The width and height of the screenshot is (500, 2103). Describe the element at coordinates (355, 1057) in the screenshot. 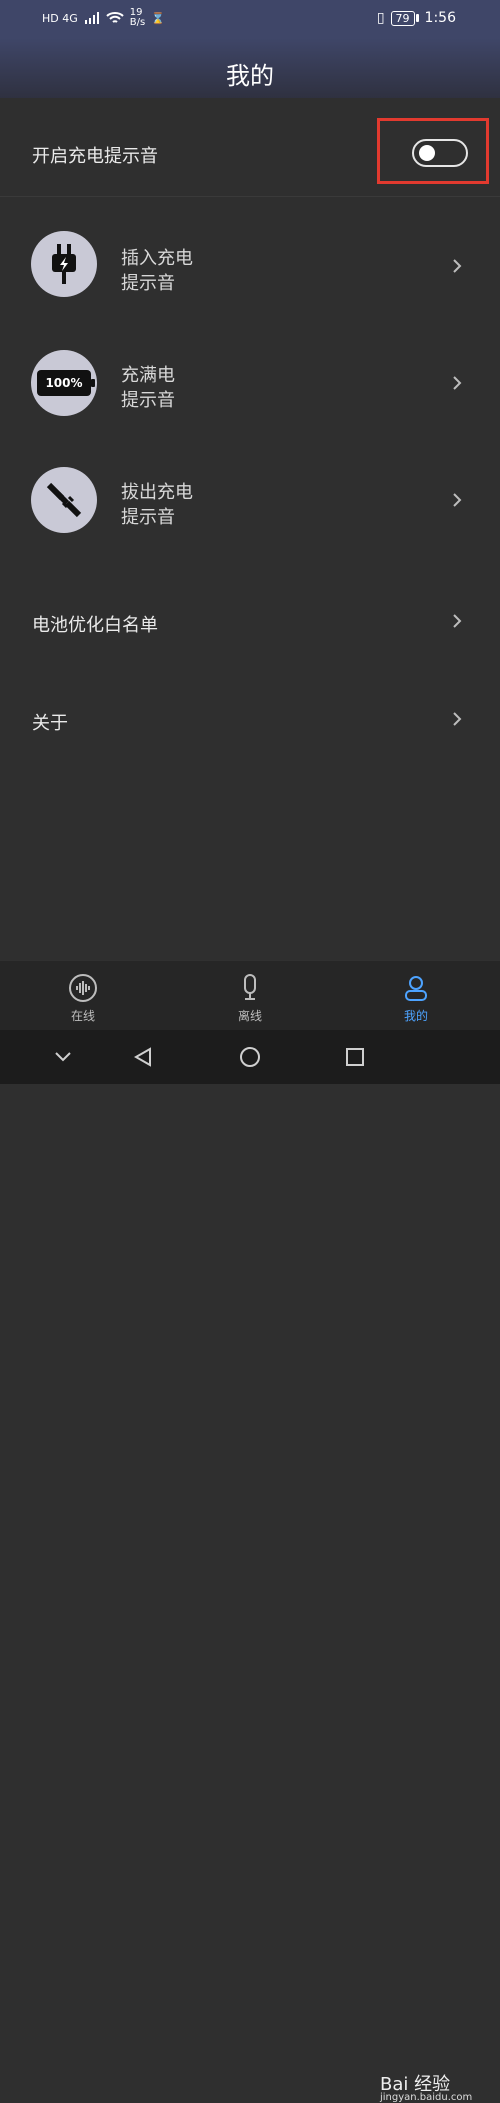

I see `nav-recents-button` at that location.